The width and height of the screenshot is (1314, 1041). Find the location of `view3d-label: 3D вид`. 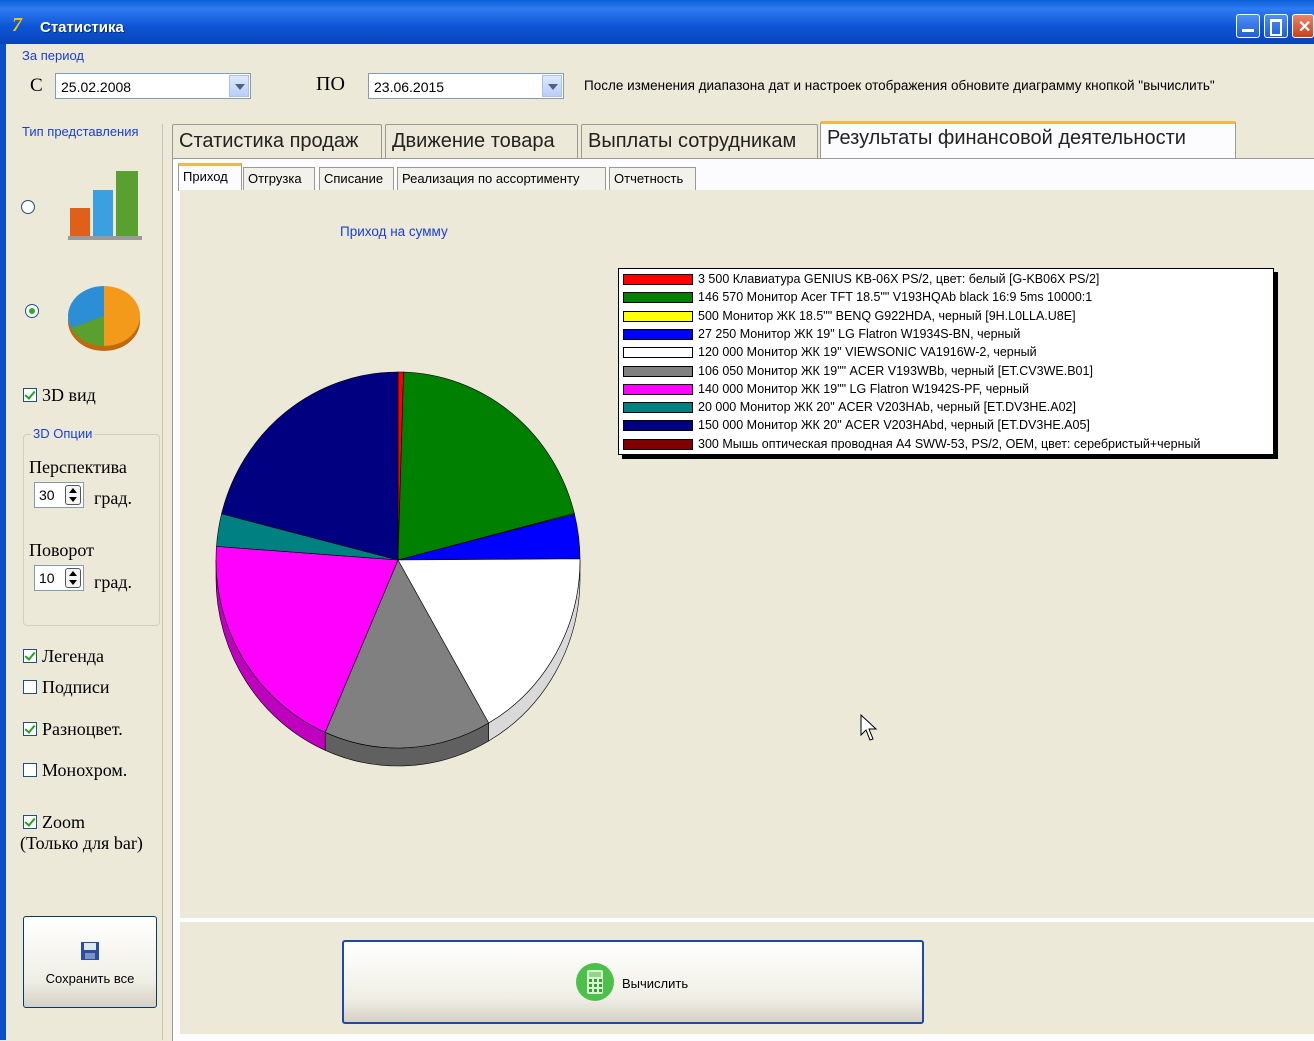

view3d-label: 3D вид is located at coordinates (69, 395).